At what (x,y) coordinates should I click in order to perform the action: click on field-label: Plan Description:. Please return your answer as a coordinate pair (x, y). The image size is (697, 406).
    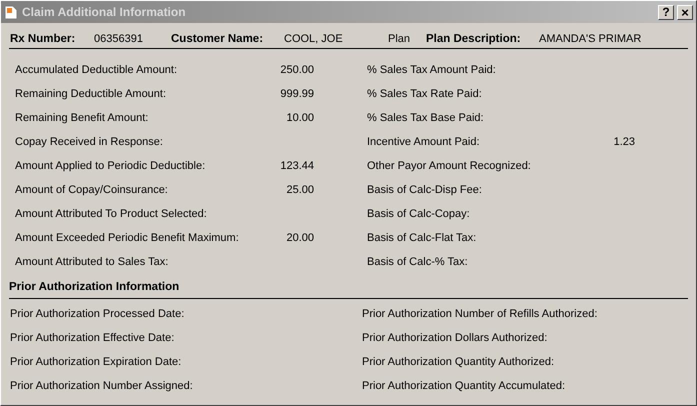
    Looking at the image, I should click on (474, 39).